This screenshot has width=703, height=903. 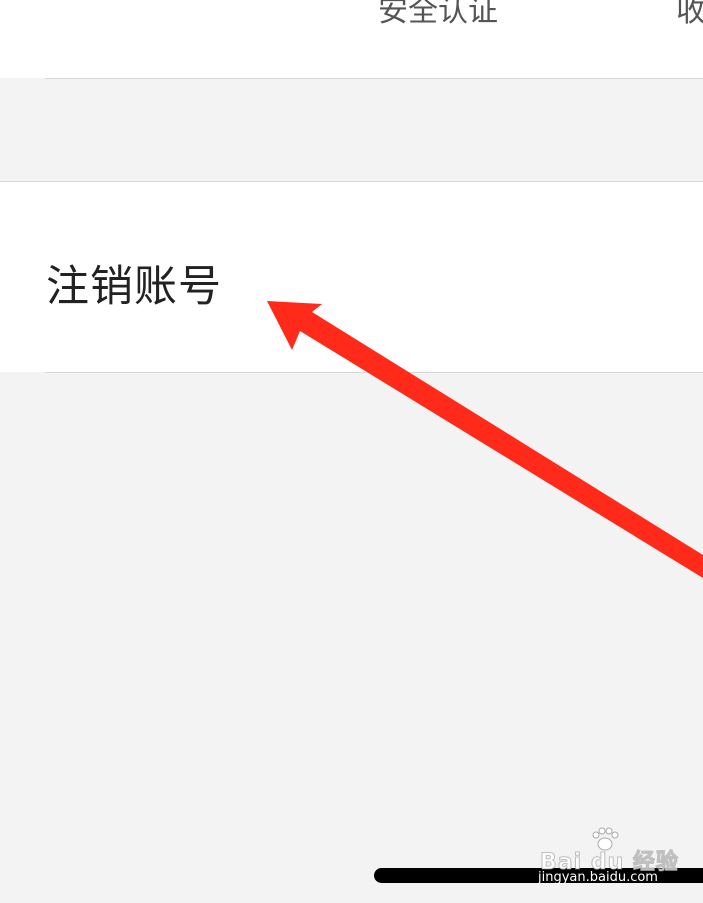 What do you see at coordinates (374, 372) in the screenshot?
I see `divider` at bounding box center [374, 372].